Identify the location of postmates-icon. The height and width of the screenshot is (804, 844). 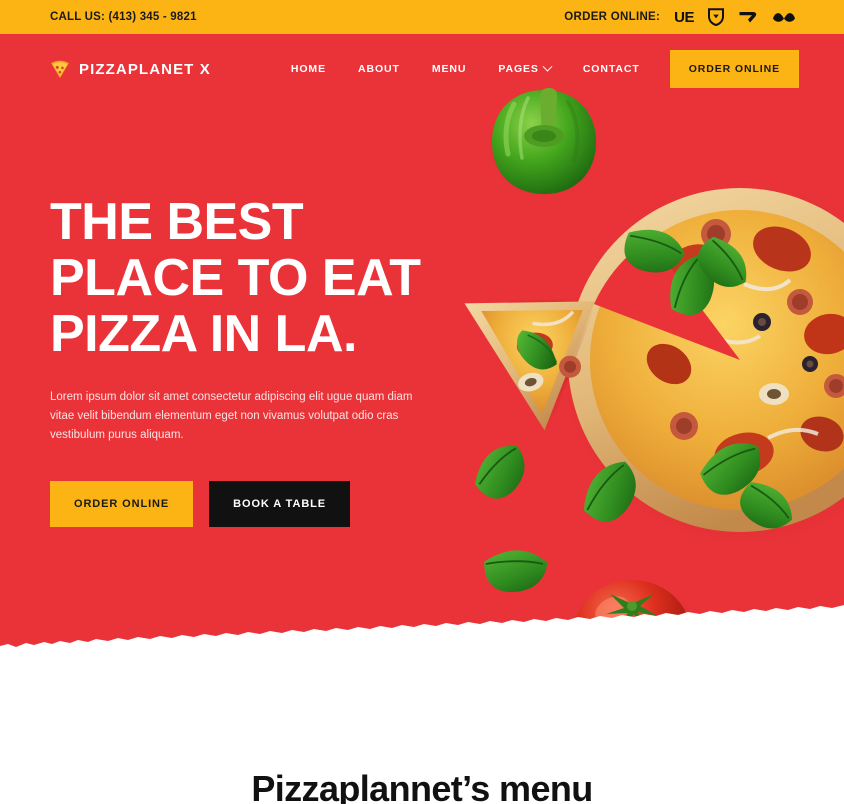
(784, 17).